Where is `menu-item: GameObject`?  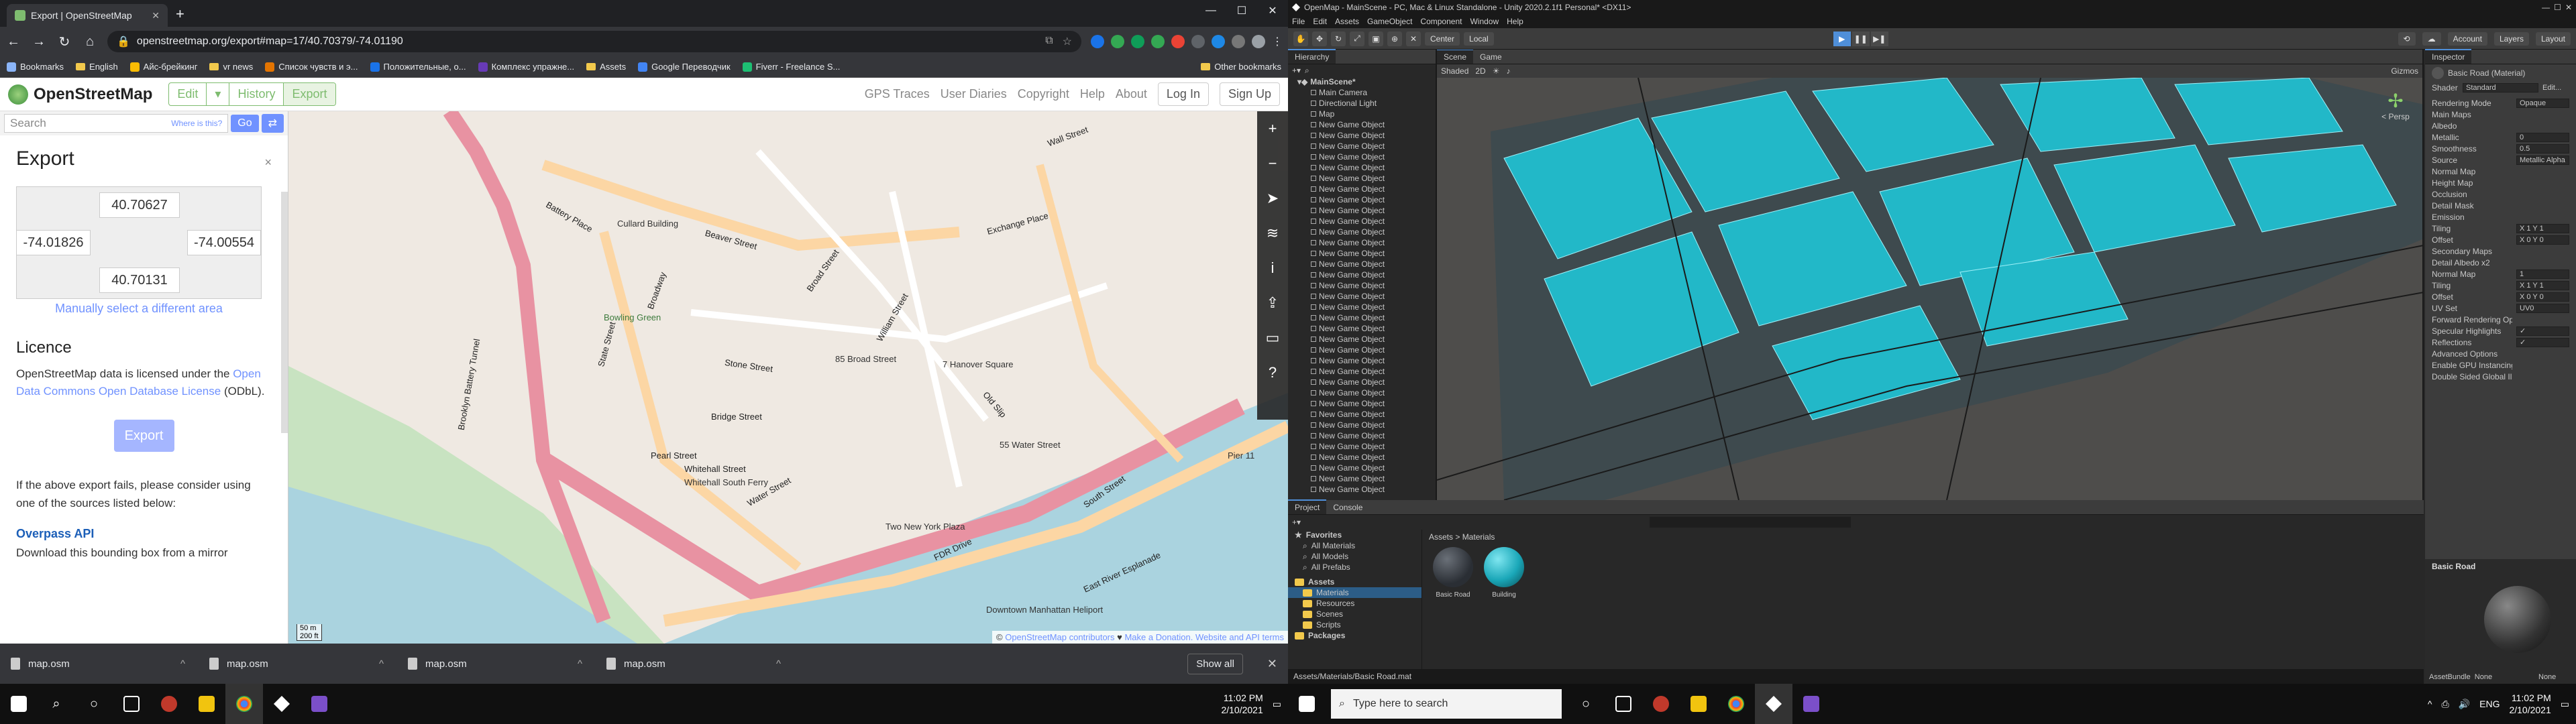
menu-item: GameObject is located at coordinates (1389, 21).